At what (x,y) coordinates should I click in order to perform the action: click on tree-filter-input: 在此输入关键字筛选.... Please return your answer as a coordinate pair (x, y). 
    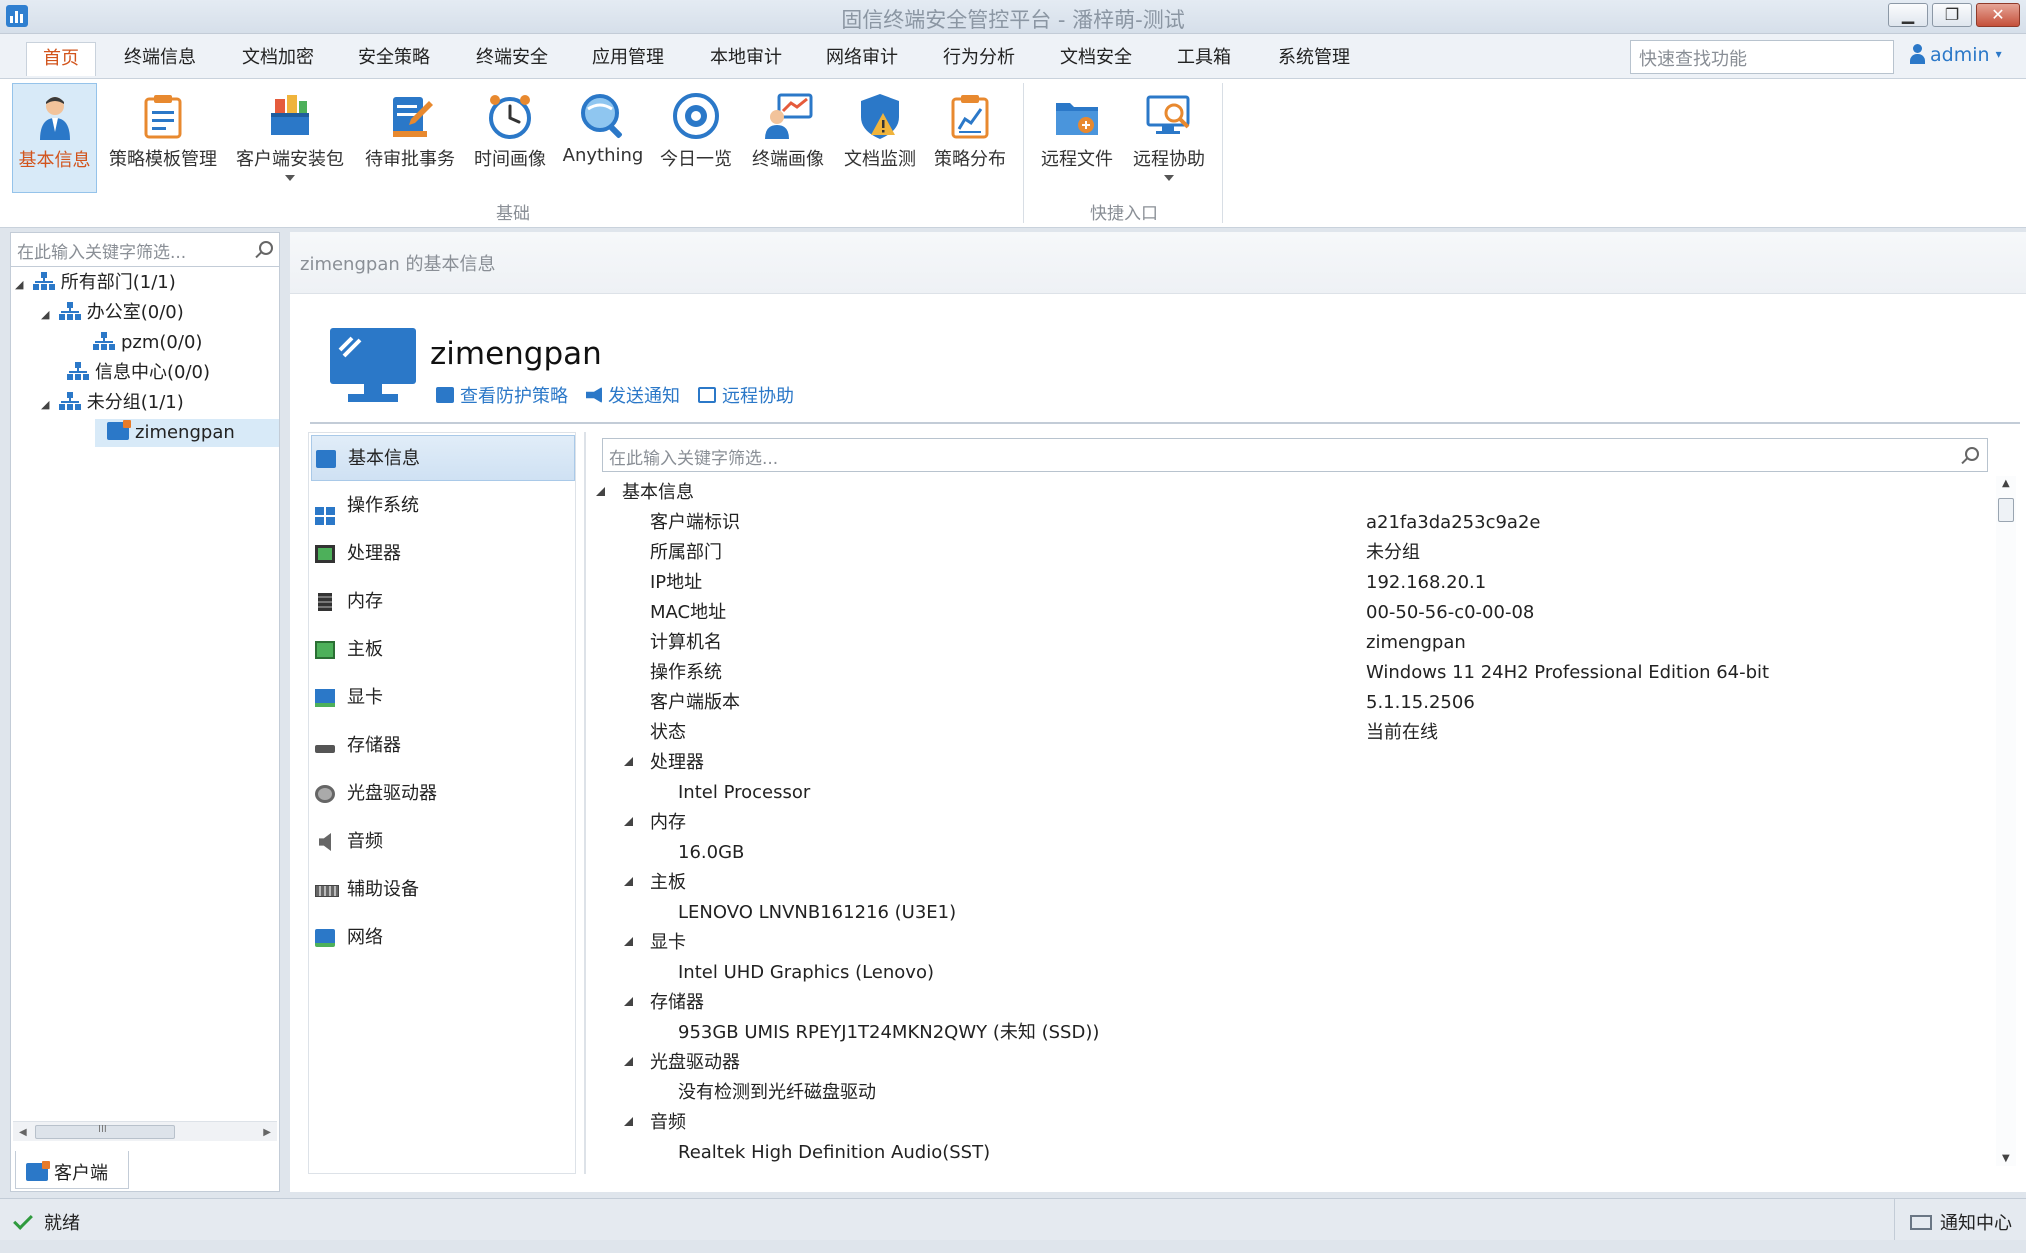
    Looking at the image, I should click on (145, 250).